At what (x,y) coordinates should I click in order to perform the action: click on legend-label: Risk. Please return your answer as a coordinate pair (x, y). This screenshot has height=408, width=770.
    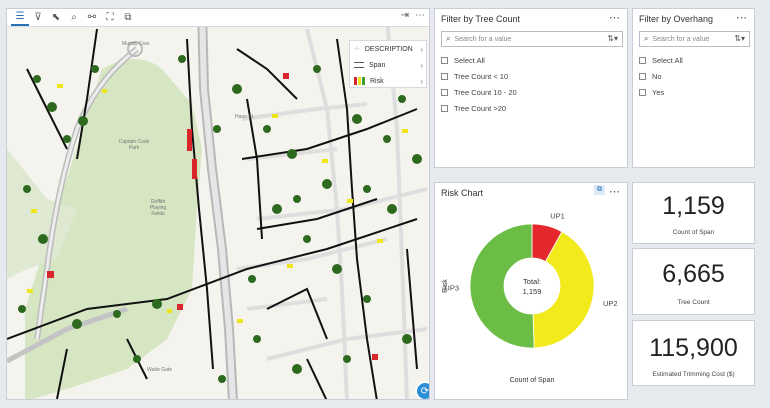
    Looking at the image, I should click on (377, 81).